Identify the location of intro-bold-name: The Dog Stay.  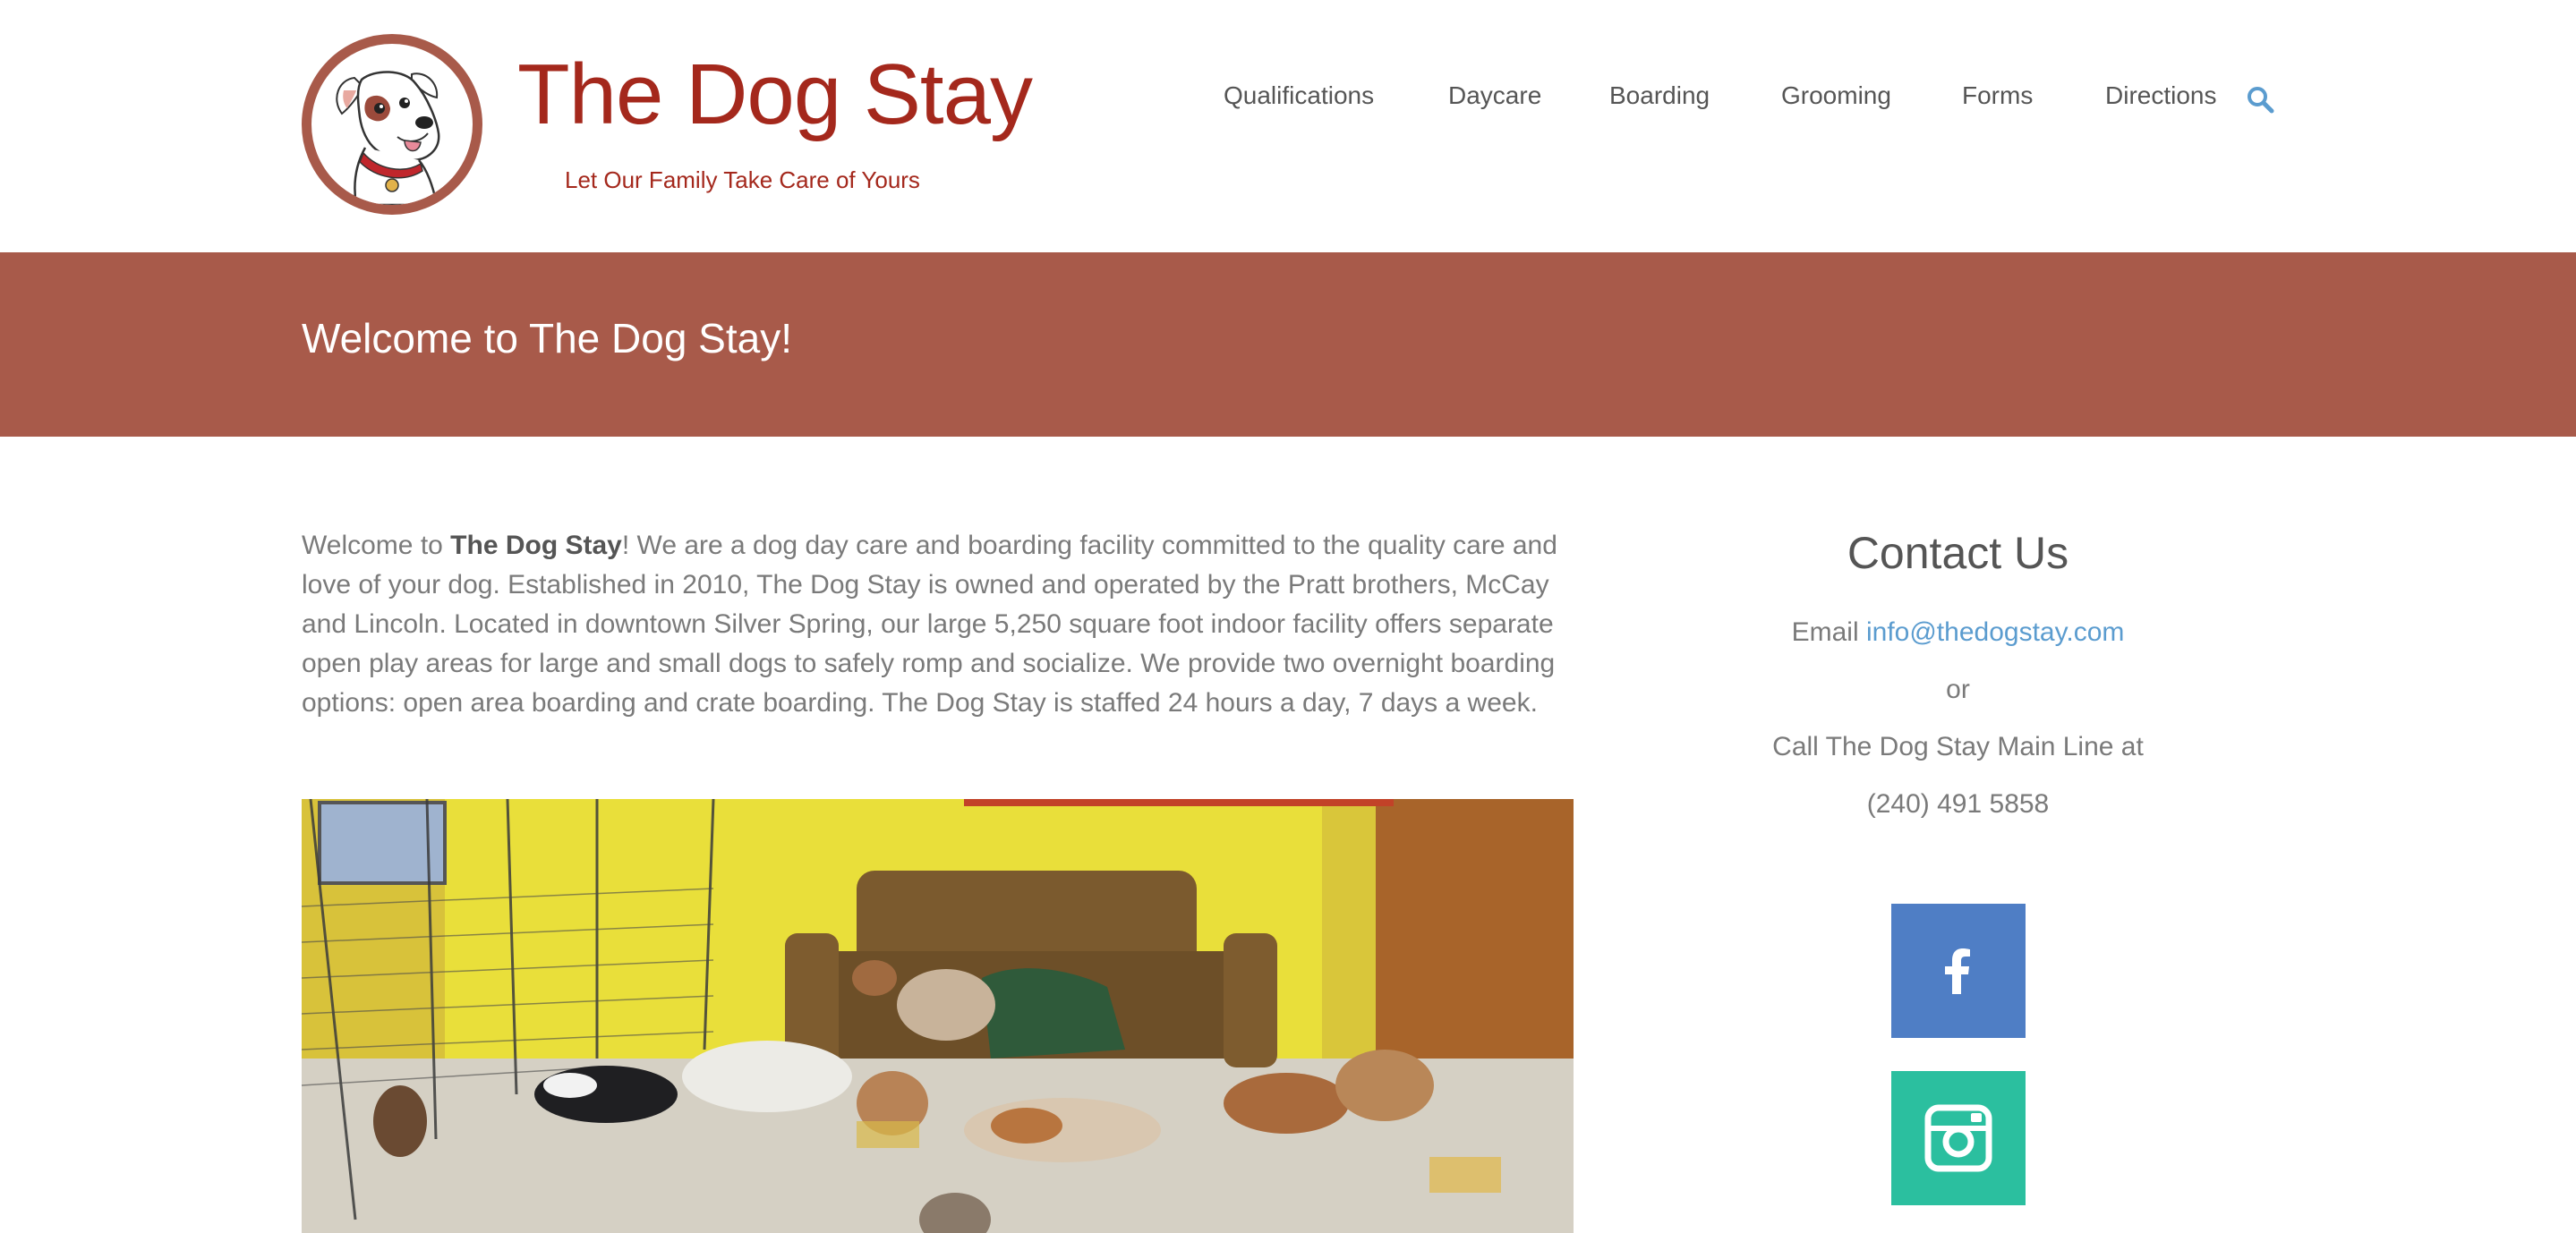
(536, 545).